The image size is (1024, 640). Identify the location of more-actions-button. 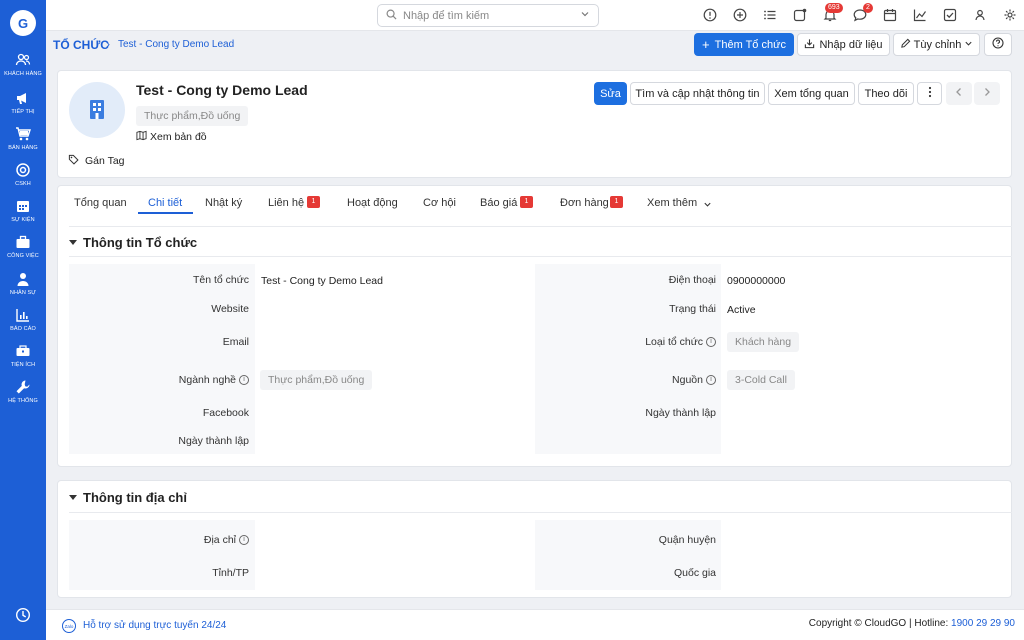
(929, 93).